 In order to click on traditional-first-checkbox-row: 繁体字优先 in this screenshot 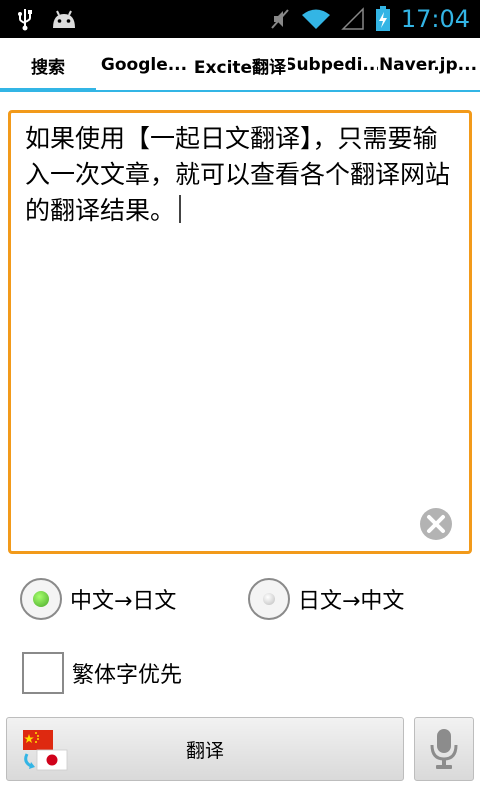, I will do `click(102, 673)`.